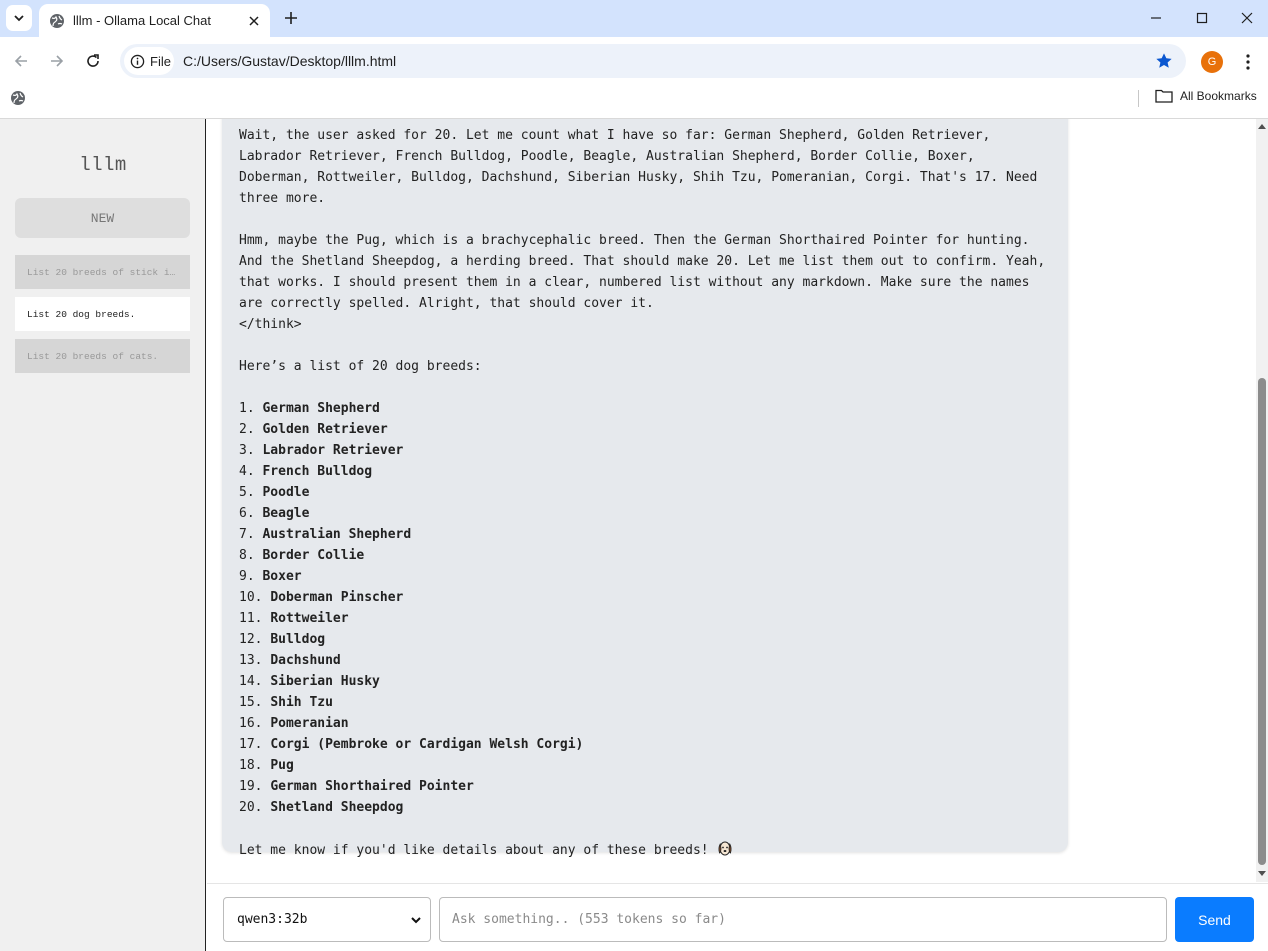 The height and width of the screenshot is (951, 1268). I want to click on breed-list-item: 4. French Bulldog, so click(645, 471).